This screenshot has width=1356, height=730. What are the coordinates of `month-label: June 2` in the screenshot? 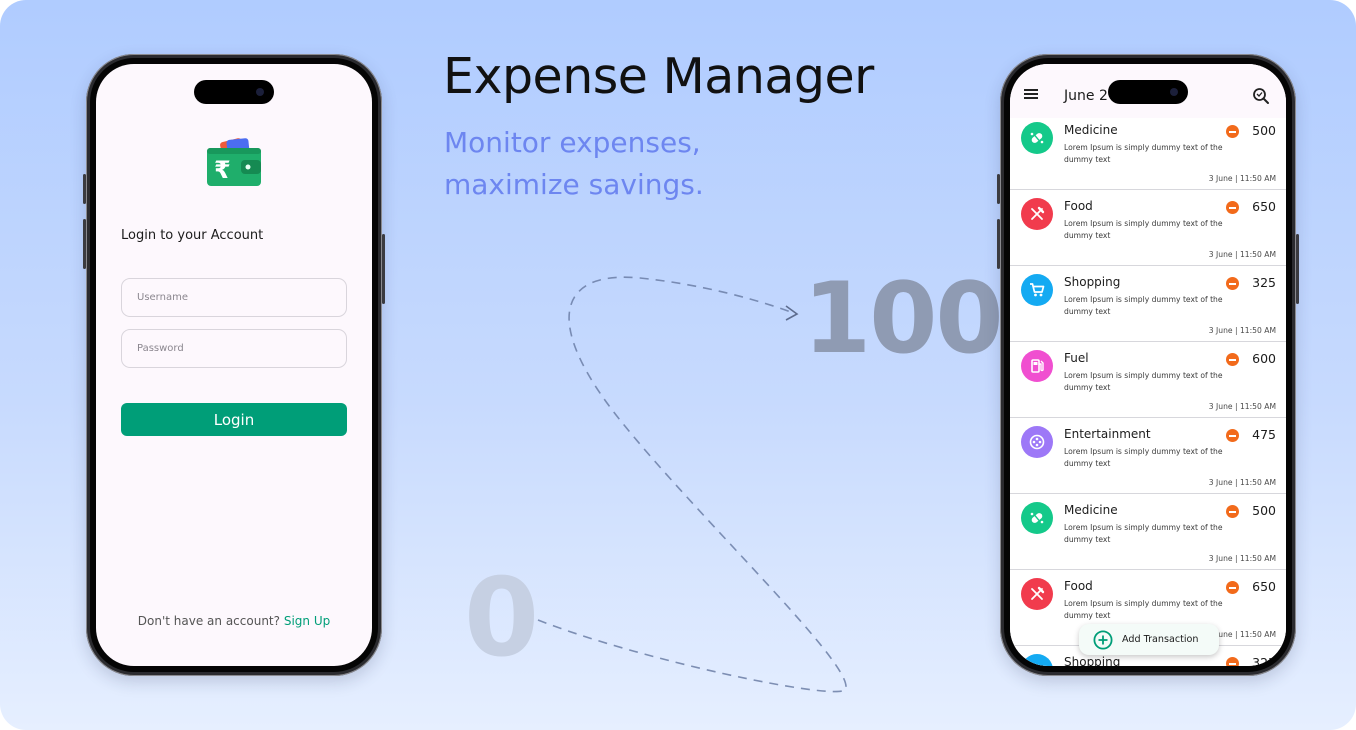 It's located at (1086, 96).